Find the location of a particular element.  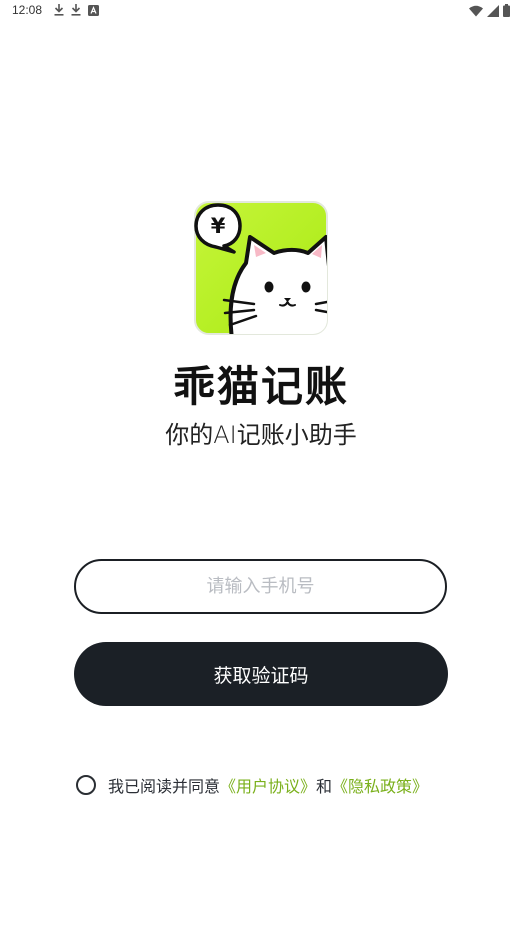

battery-icon is located at coordinates (506, 10).